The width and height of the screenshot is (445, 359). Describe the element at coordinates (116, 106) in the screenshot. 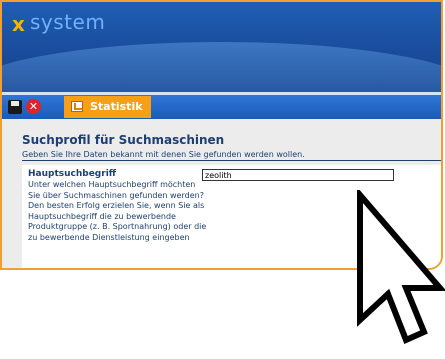

I see `tab-label: Statistik` at that location.